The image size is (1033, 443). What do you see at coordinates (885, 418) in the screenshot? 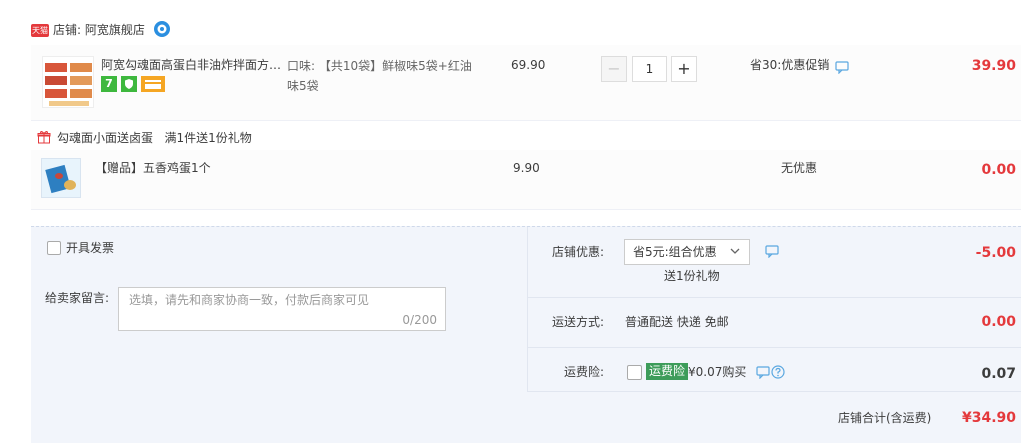
I see `shop-total-label: 店铺合计(含运费)` at bounding box center [885, 418].